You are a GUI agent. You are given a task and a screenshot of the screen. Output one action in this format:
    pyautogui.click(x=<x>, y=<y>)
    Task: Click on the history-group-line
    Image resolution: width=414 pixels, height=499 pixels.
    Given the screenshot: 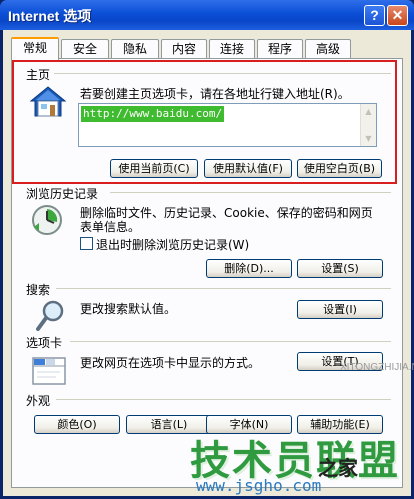 What is the action you would take?
    pyautogui.click(x=250, y=192)
    